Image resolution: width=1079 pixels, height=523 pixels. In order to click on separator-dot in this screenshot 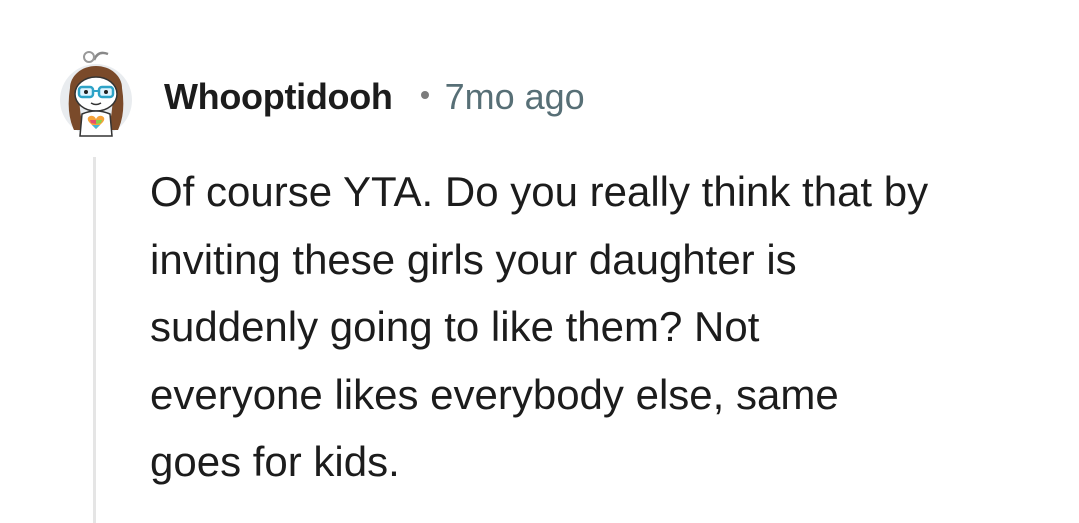, I will do `click(424, 95)`.